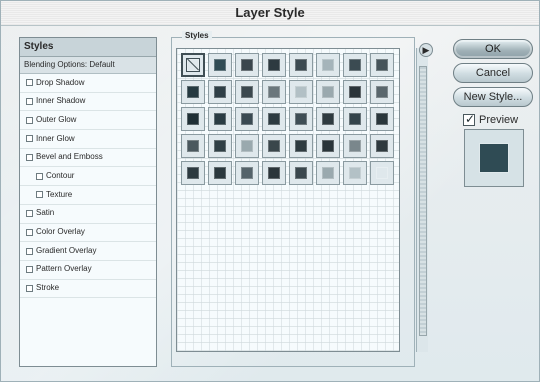 The height and width of the screenshot is (382, 540). What do you see at coordinates (494, 158) in the screenshot?
I see `preview-box` at bounding box center [494, 158].